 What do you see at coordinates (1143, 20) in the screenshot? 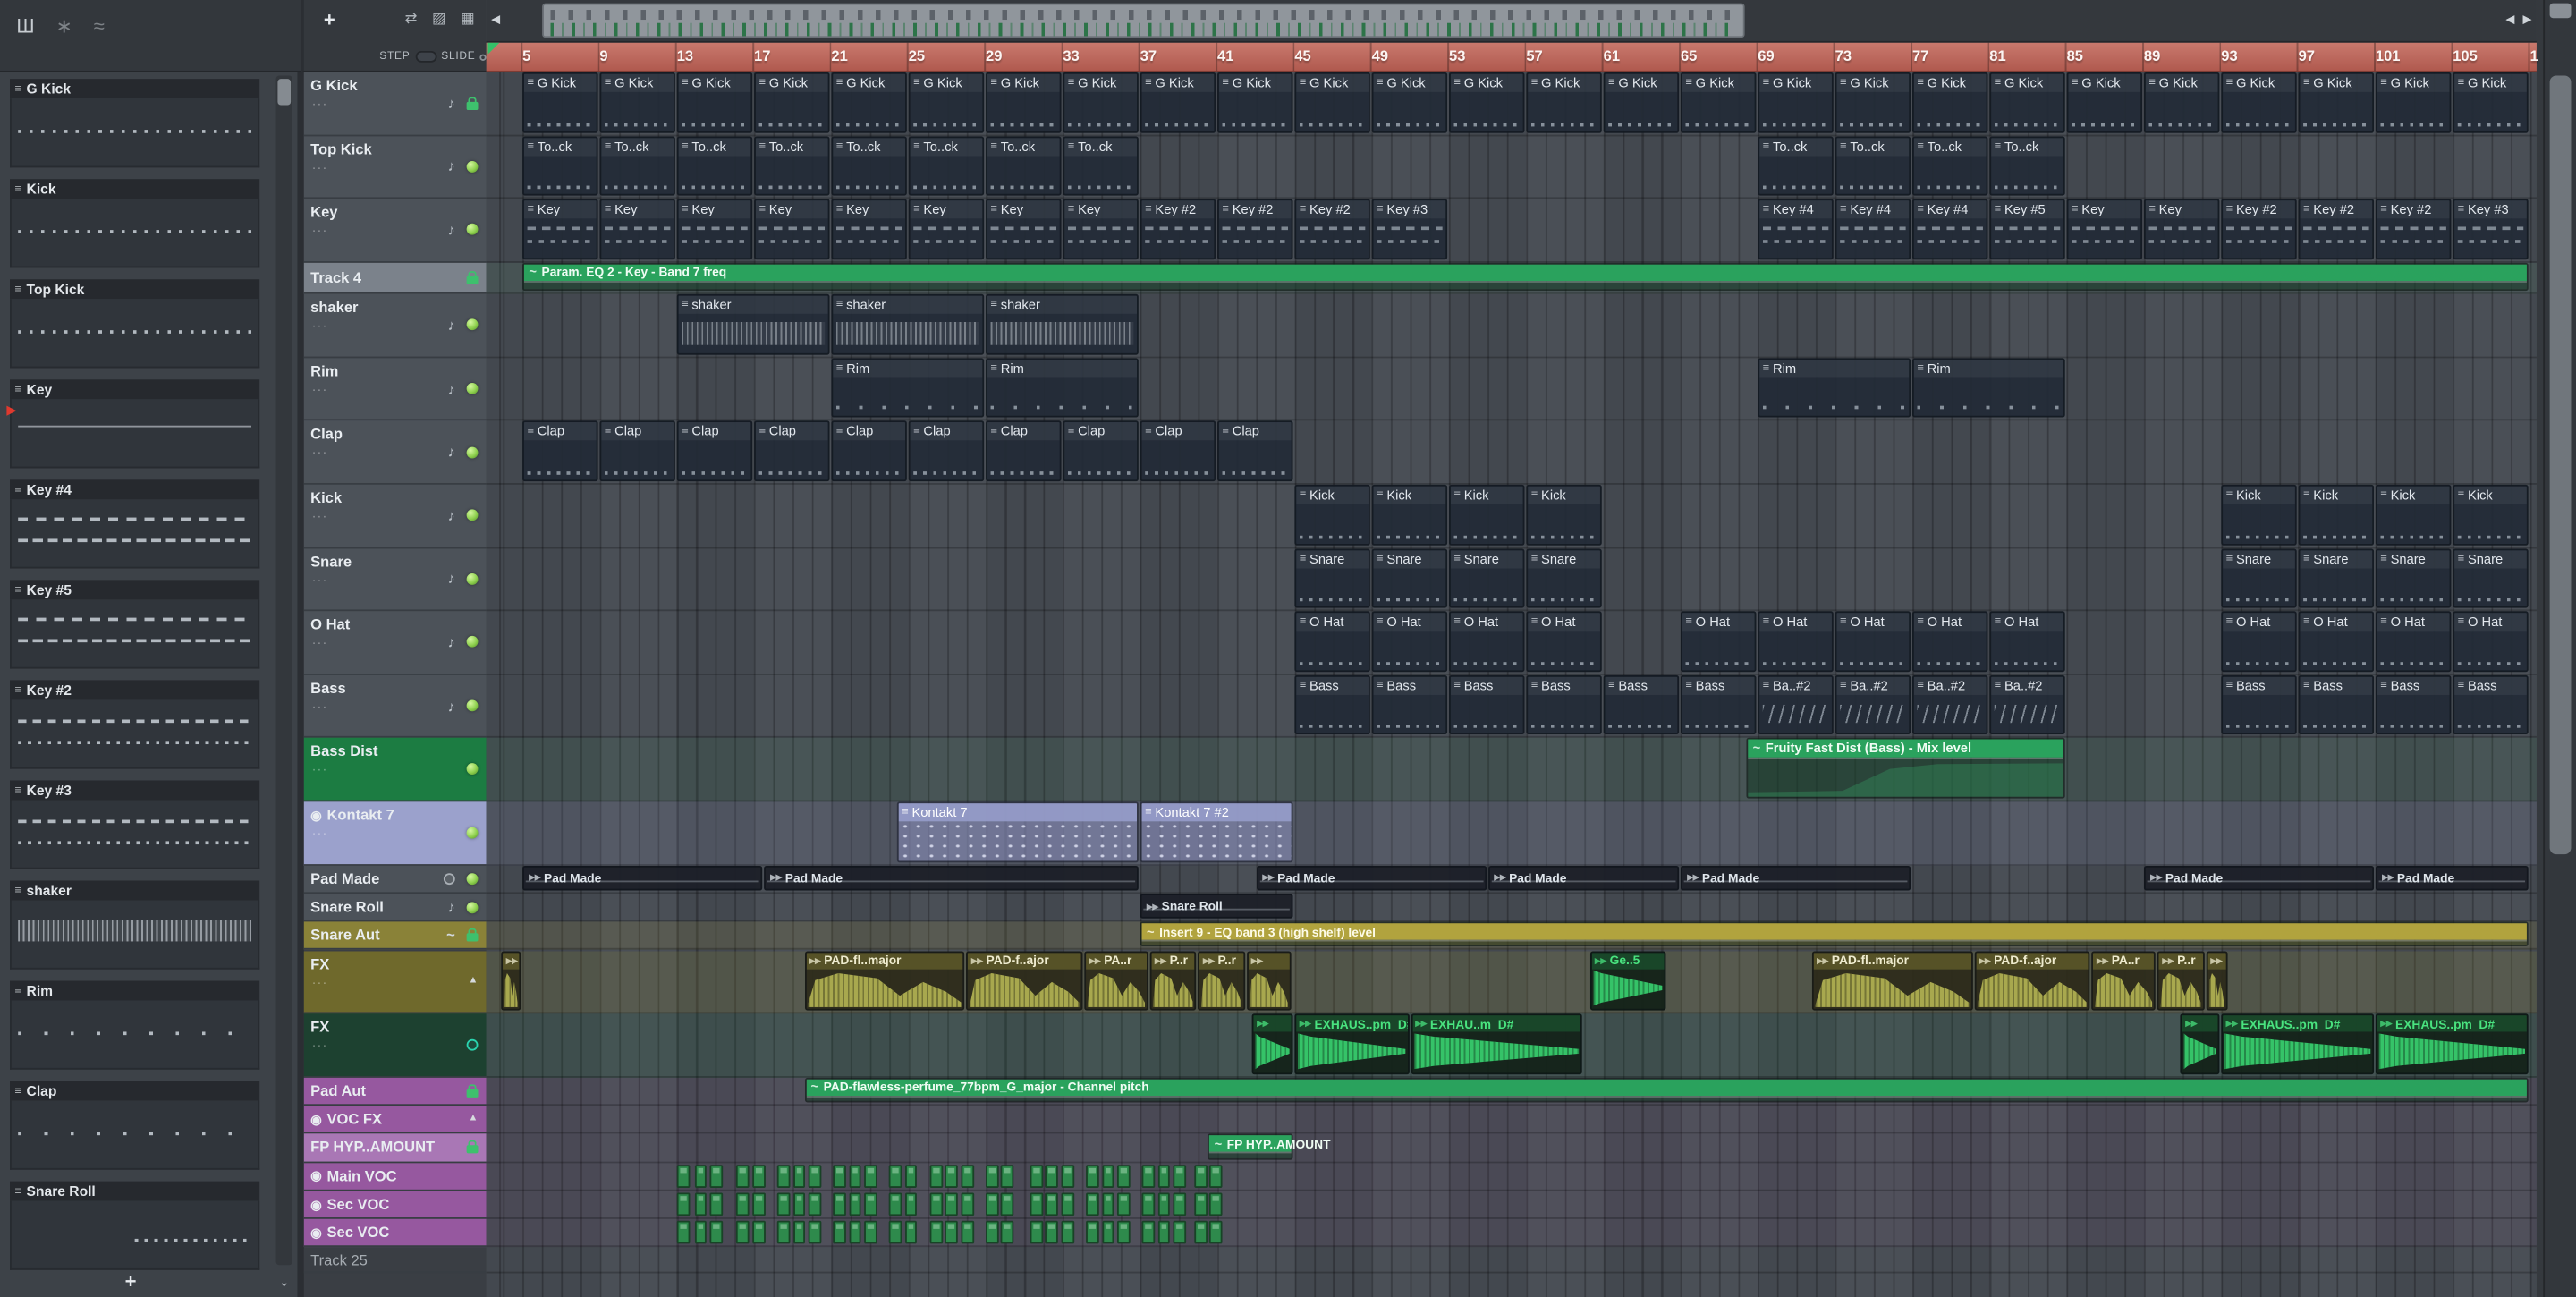
I see `overview-scroll-handle` at bounding box center [1143, 20].